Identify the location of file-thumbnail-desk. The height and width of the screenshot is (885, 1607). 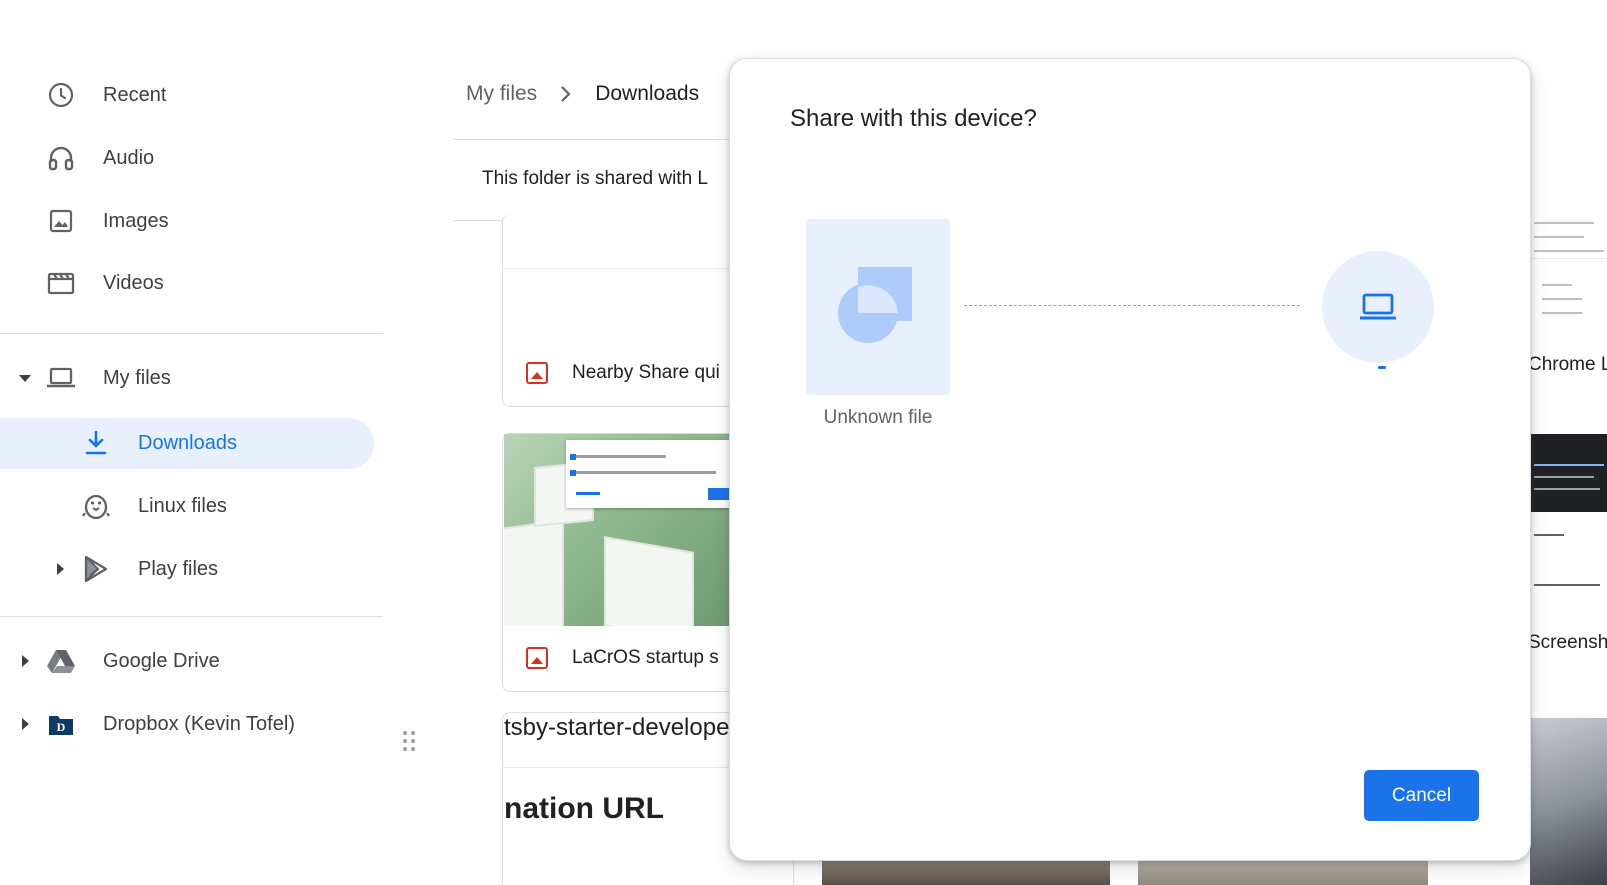
(1283, 872).